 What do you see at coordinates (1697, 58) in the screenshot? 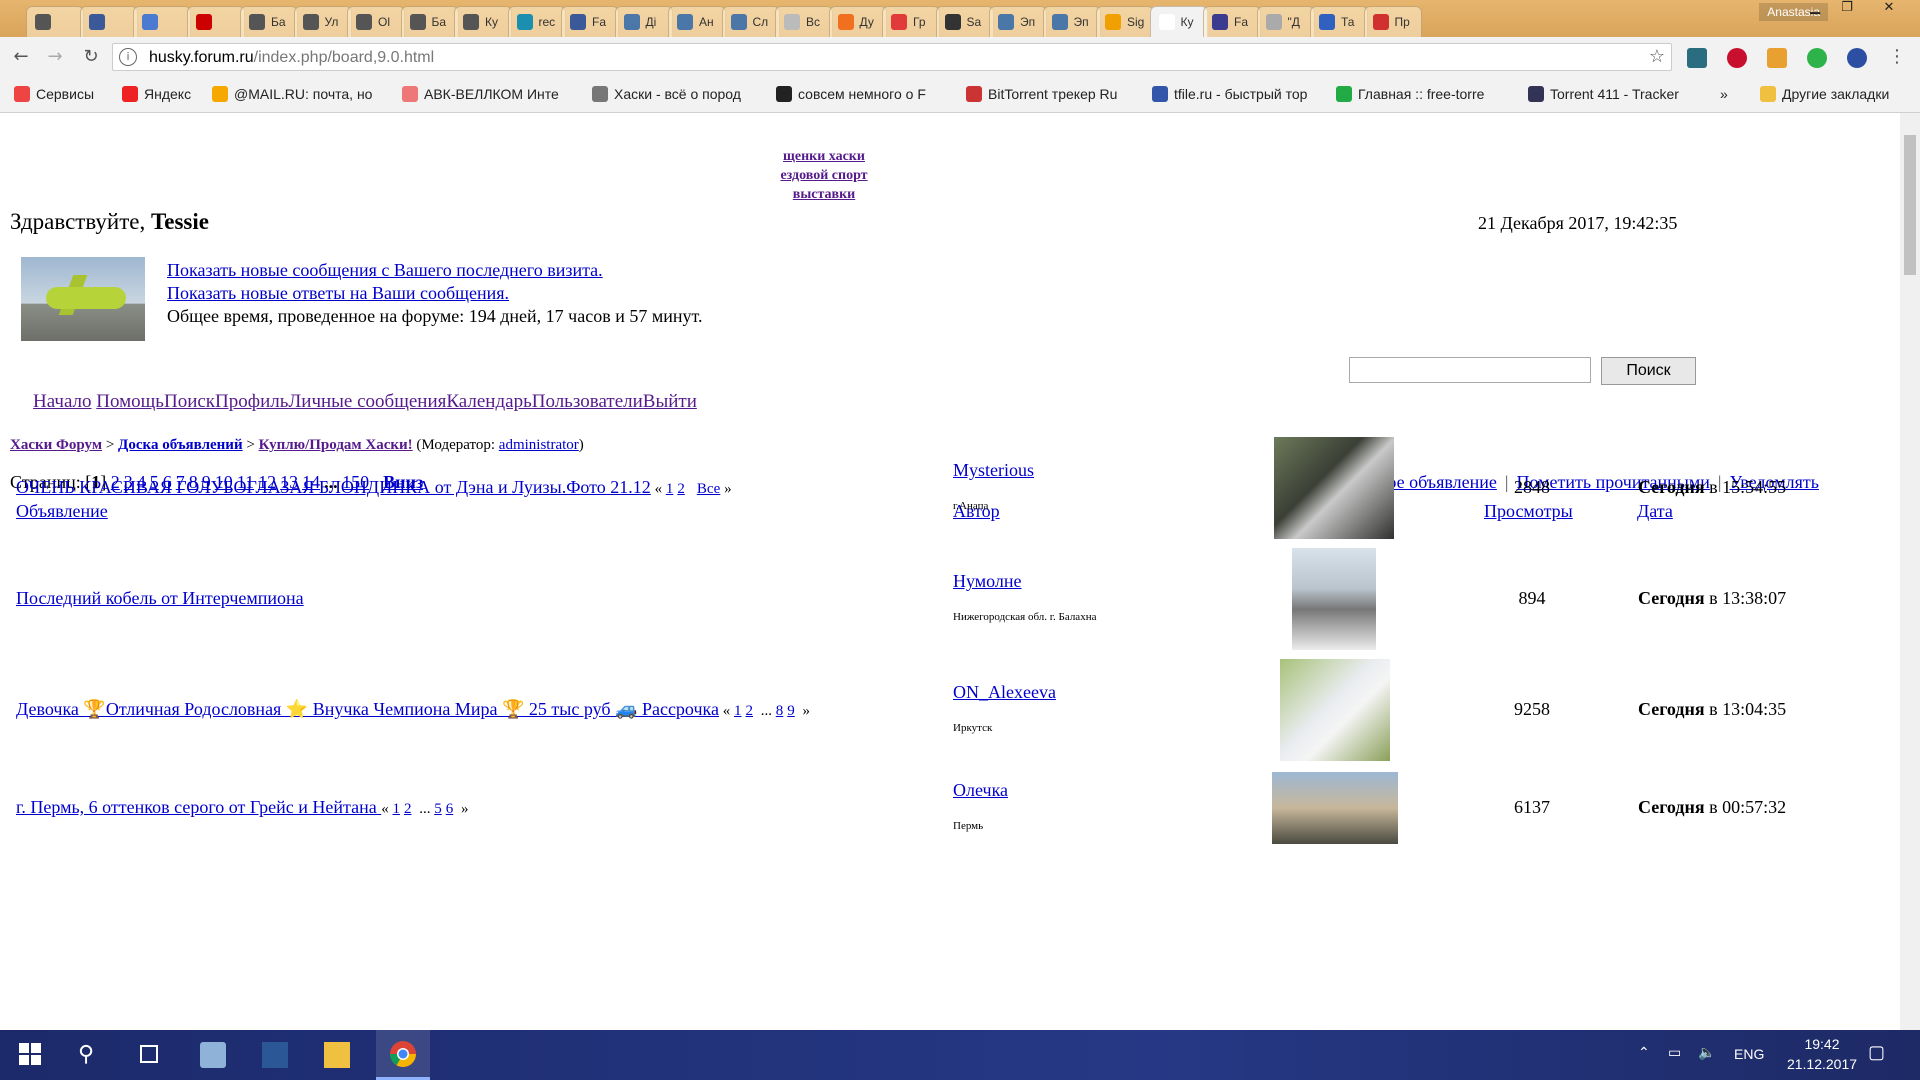
I see `css-extension-icon` at bounding box center [1697, 58].